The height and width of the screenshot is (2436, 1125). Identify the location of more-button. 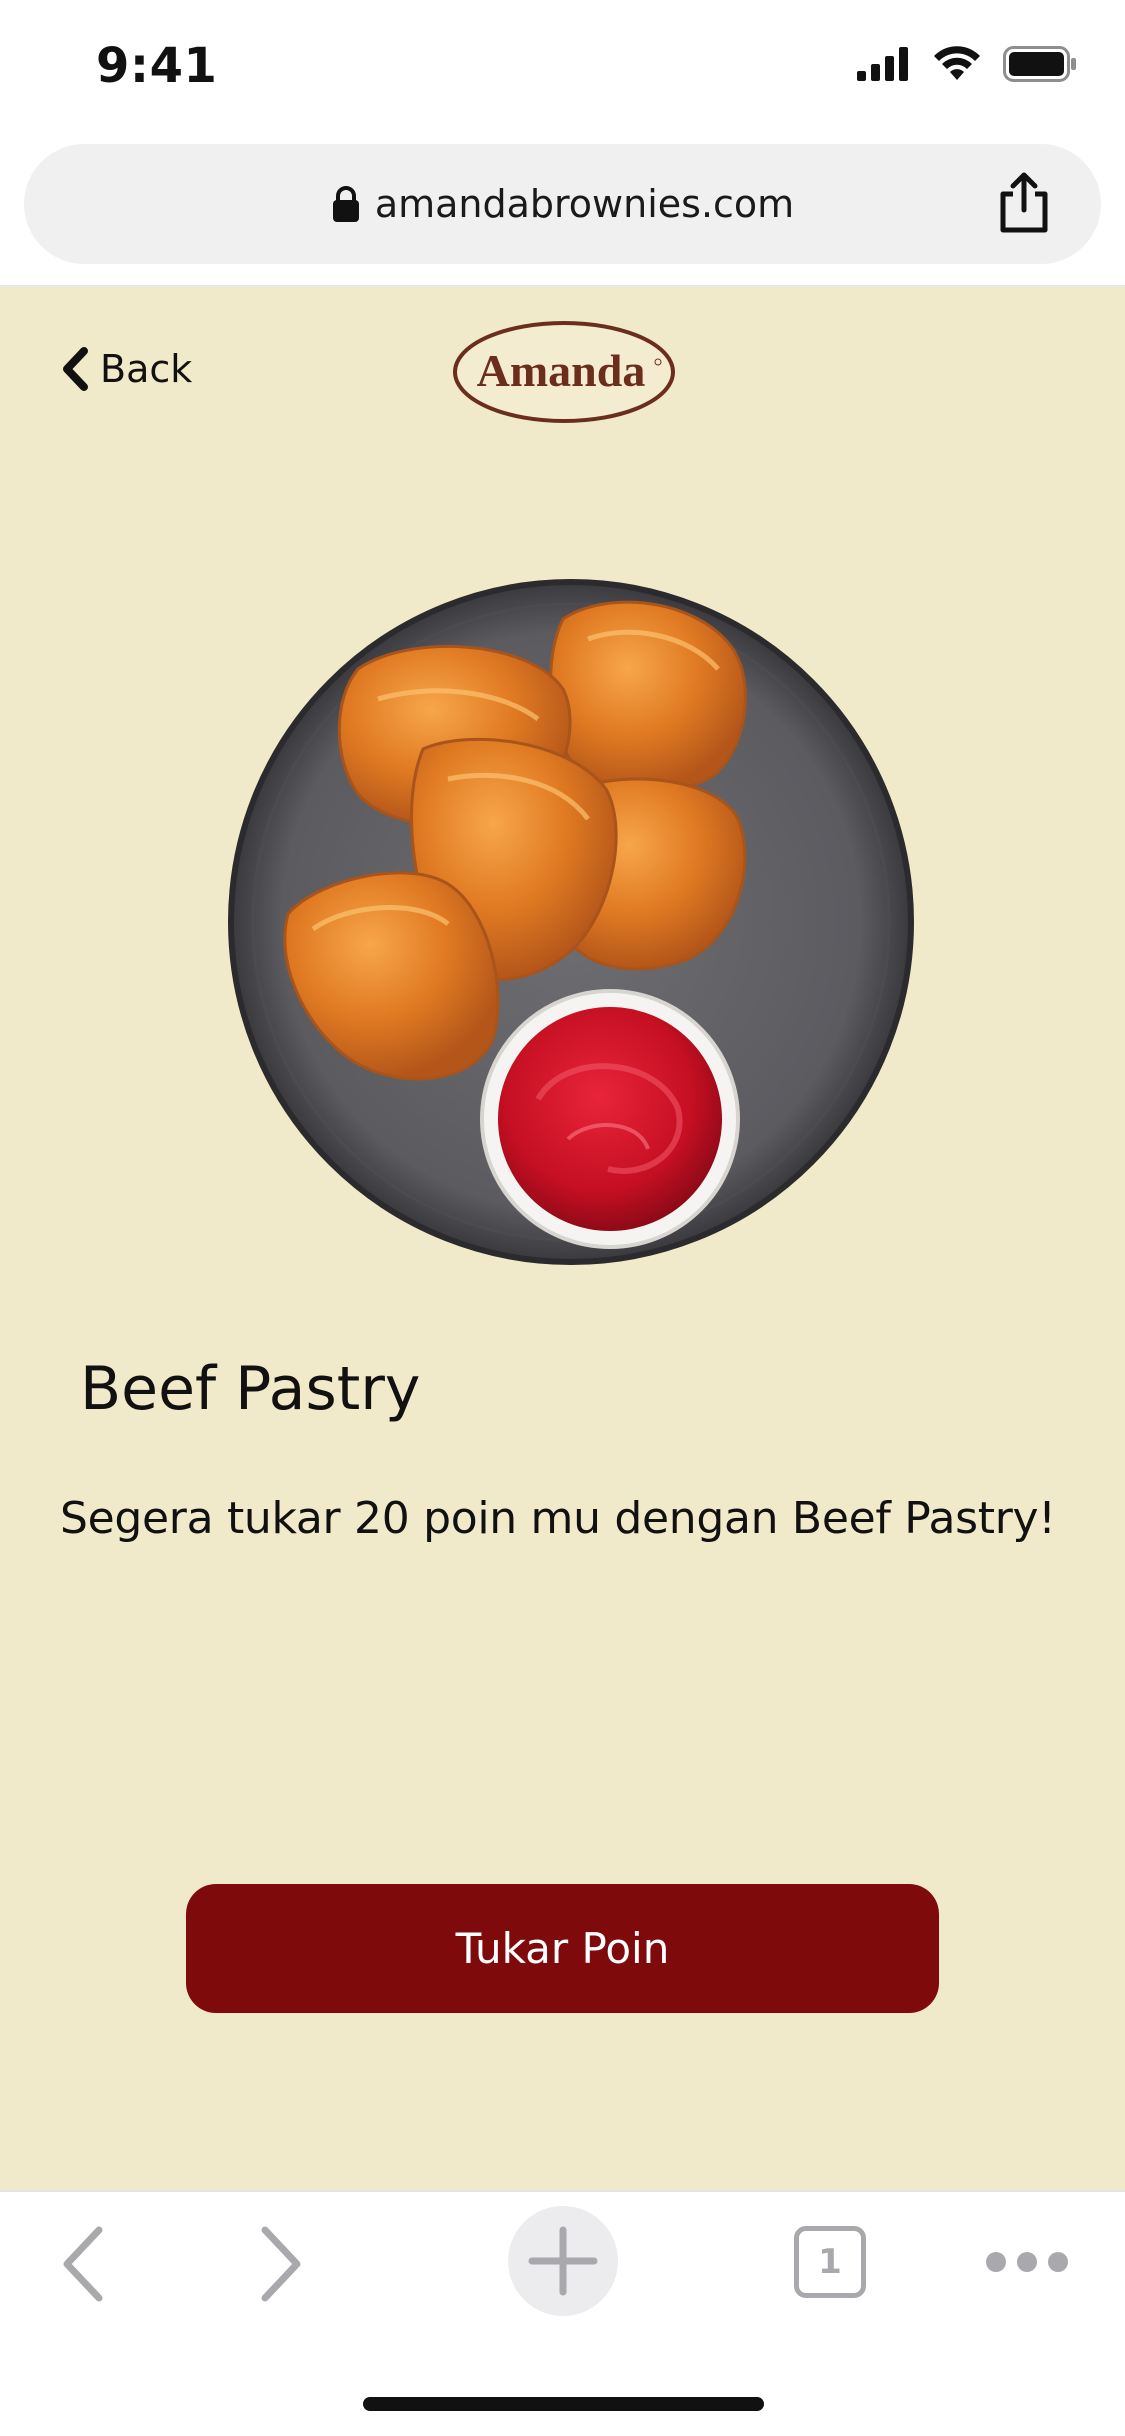
(1027, 2262).